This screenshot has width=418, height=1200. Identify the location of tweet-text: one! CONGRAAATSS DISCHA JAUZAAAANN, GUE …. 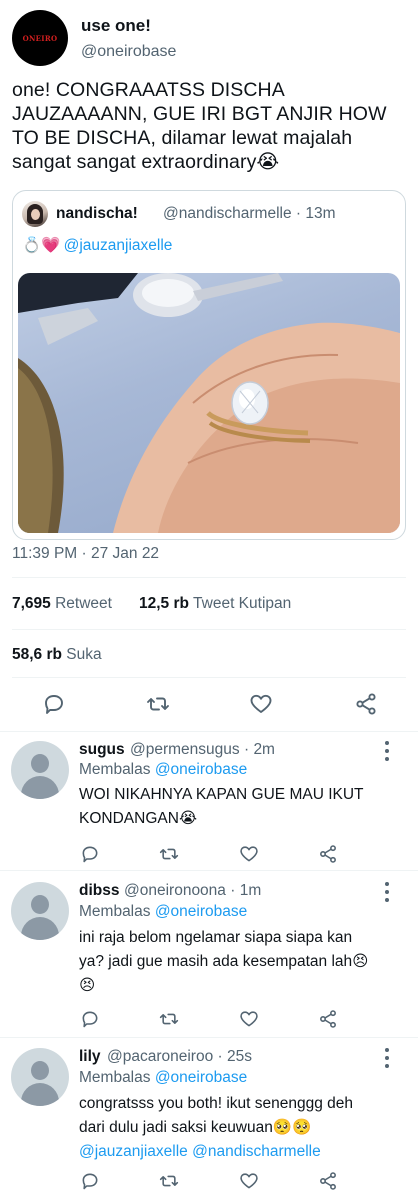
(199, 126).